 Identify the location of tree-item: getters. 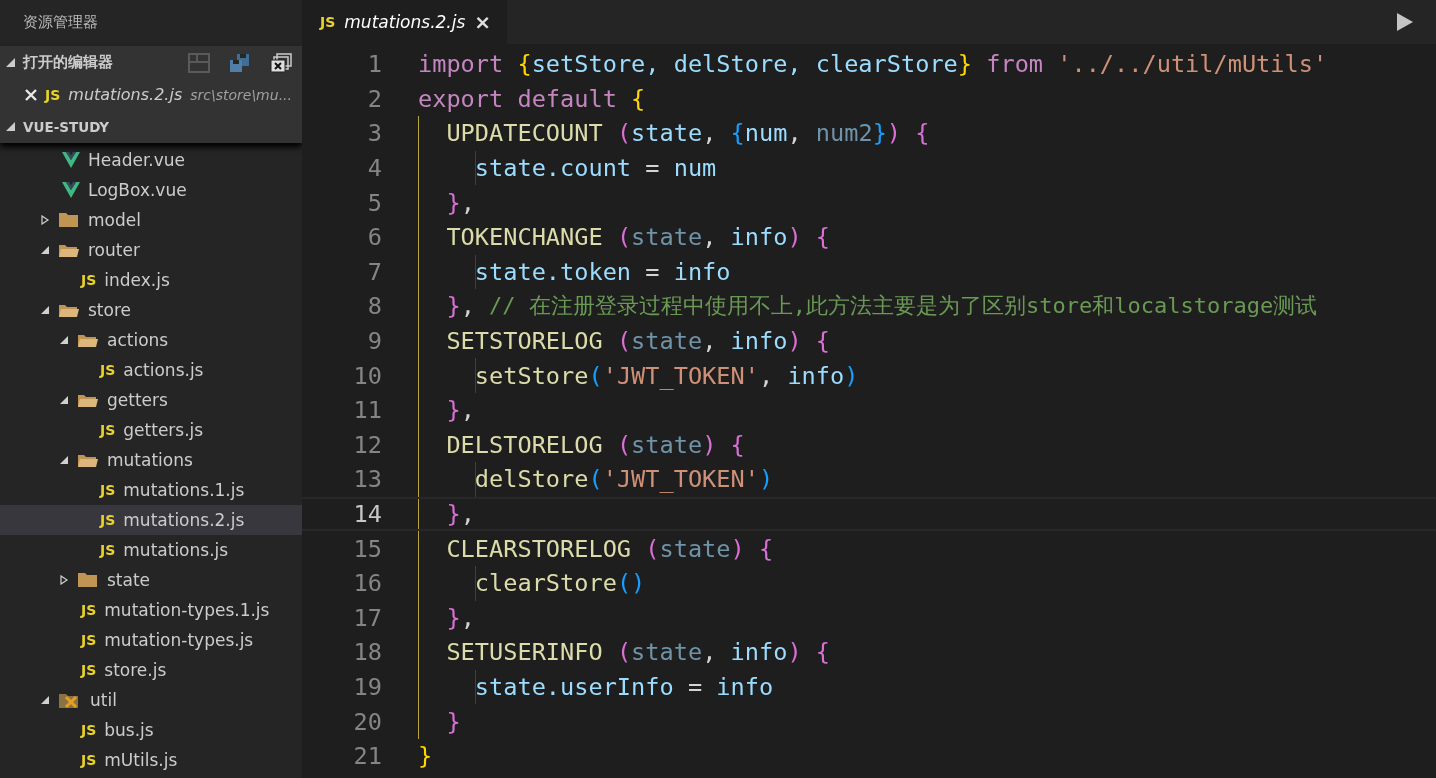
(151, 400).